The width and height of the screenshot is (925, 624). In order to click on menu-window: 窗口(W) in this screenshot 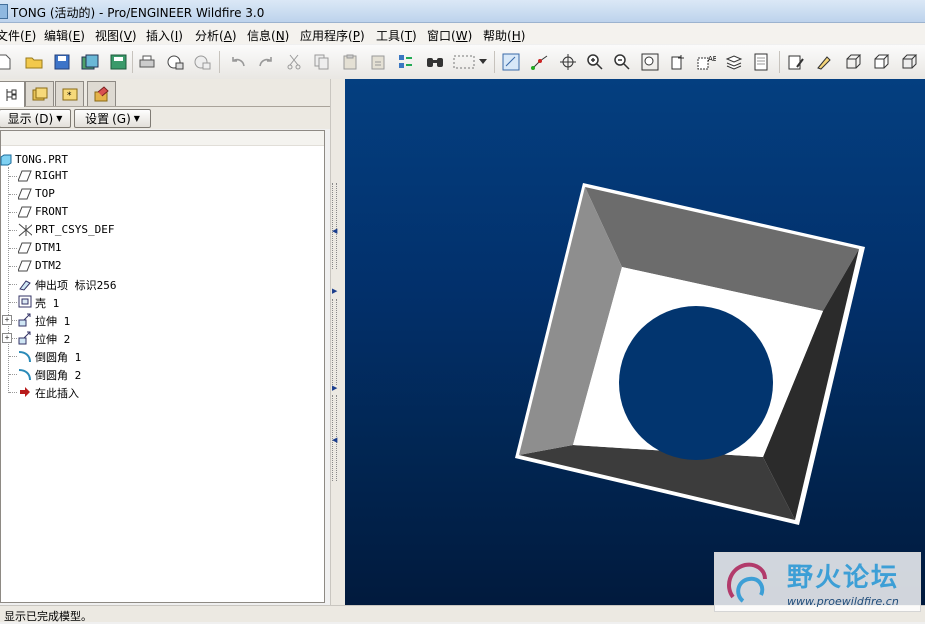, I will do `click(449, 35)`.